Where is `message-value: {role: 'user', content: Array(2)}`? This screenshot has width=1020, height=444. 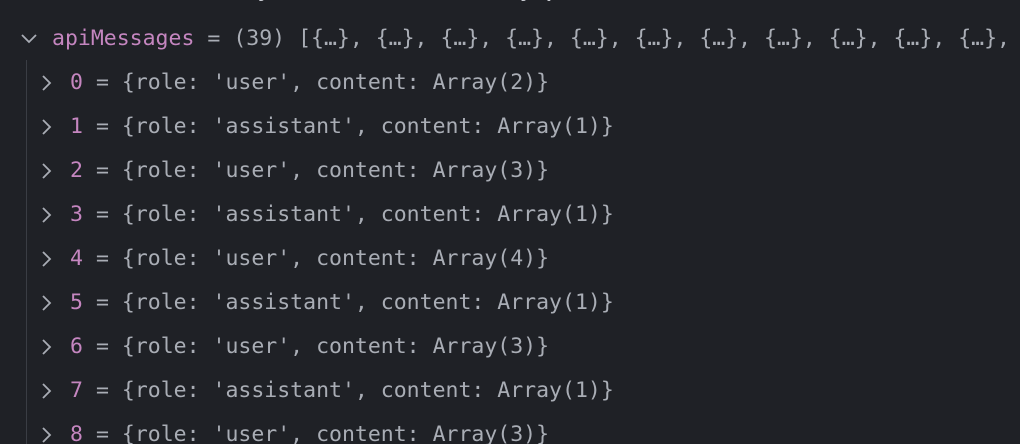 message-value: {role: 'user', content: Array(2)} is located at coordinates (335, 82).